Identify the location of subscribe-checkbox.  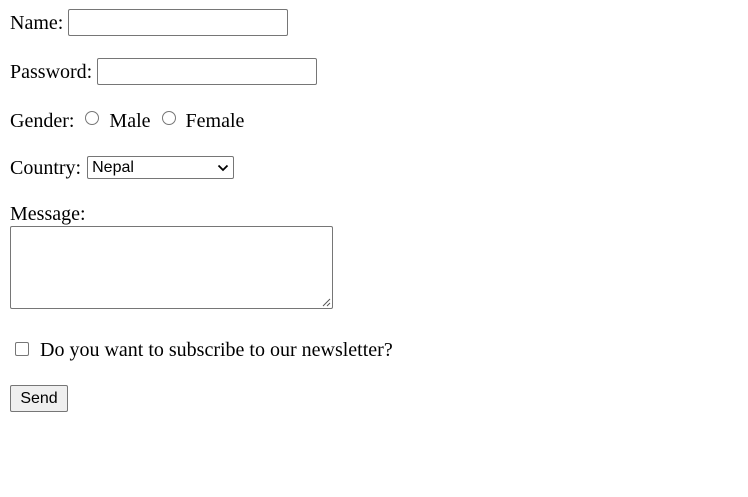
(22, 349).